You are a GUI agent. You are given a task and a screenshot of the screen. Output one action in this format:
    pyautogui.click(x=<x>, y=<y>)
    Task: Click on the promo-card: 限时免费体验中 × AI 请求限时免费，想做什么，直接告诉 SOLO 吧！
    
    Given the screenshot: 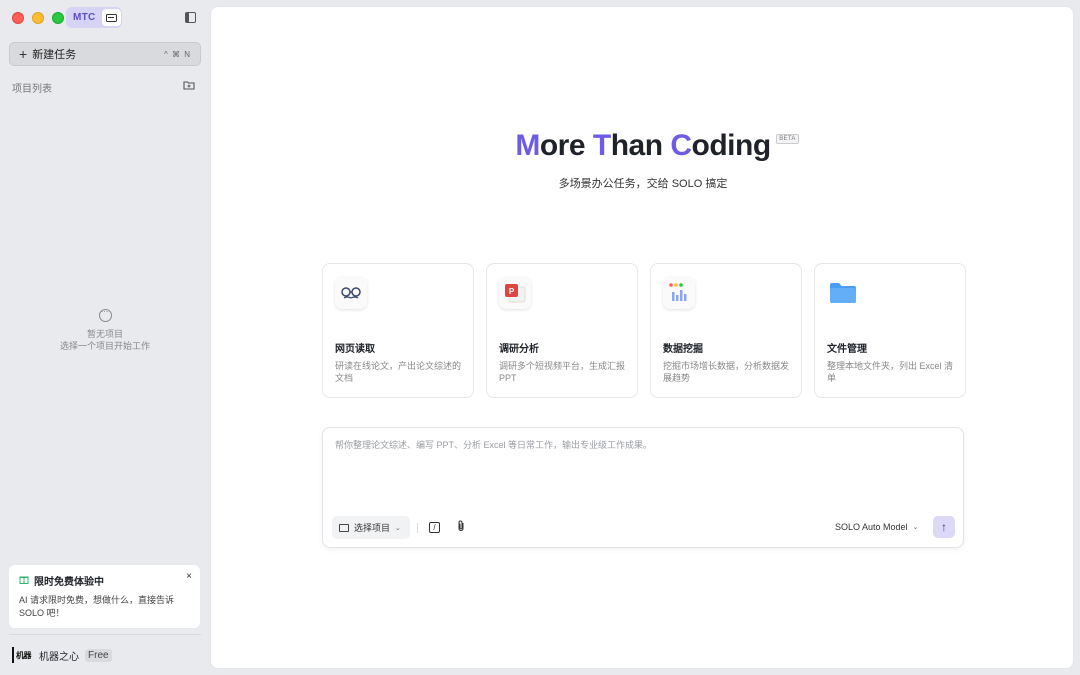 What is the action you would take?
    pyautogui.click(x=104, y=596)
    